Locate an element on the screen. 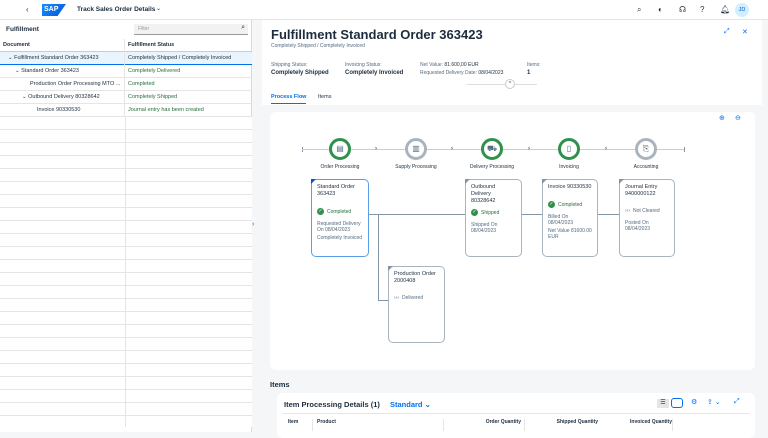 The image size is (768, 438). lane-label: Supply Processing is located at coordinates (416, 167).